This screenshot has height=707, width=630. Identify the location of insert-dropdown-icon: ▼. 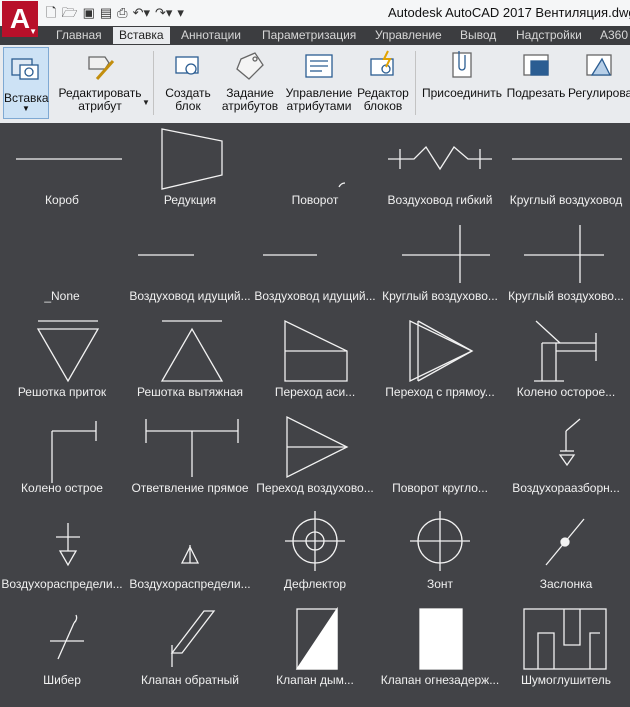
(26, 108).